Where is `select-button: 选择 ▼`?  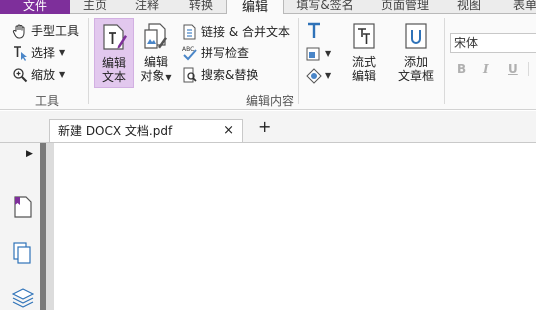 select-button: 选择 ▼ is located at coordinates (38, 52).